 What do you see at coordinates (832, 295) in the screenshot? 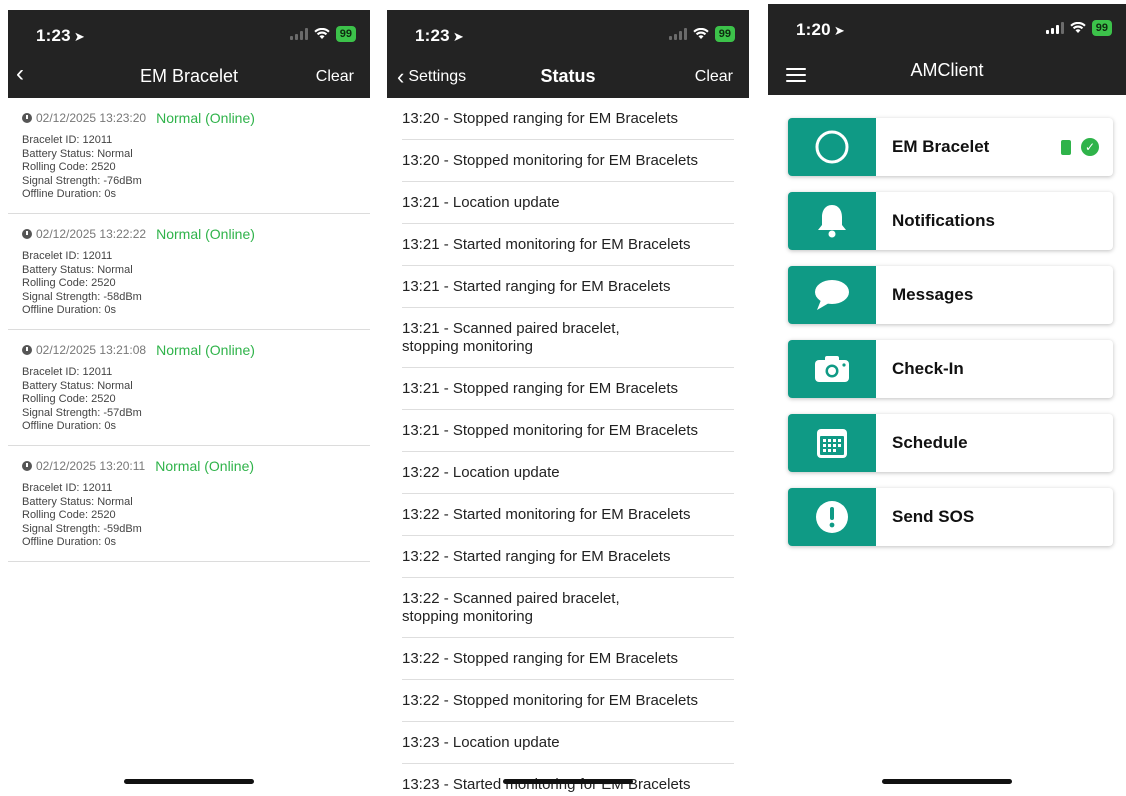
I see `chat-bubble-icon` at bounding box center [832, 295].